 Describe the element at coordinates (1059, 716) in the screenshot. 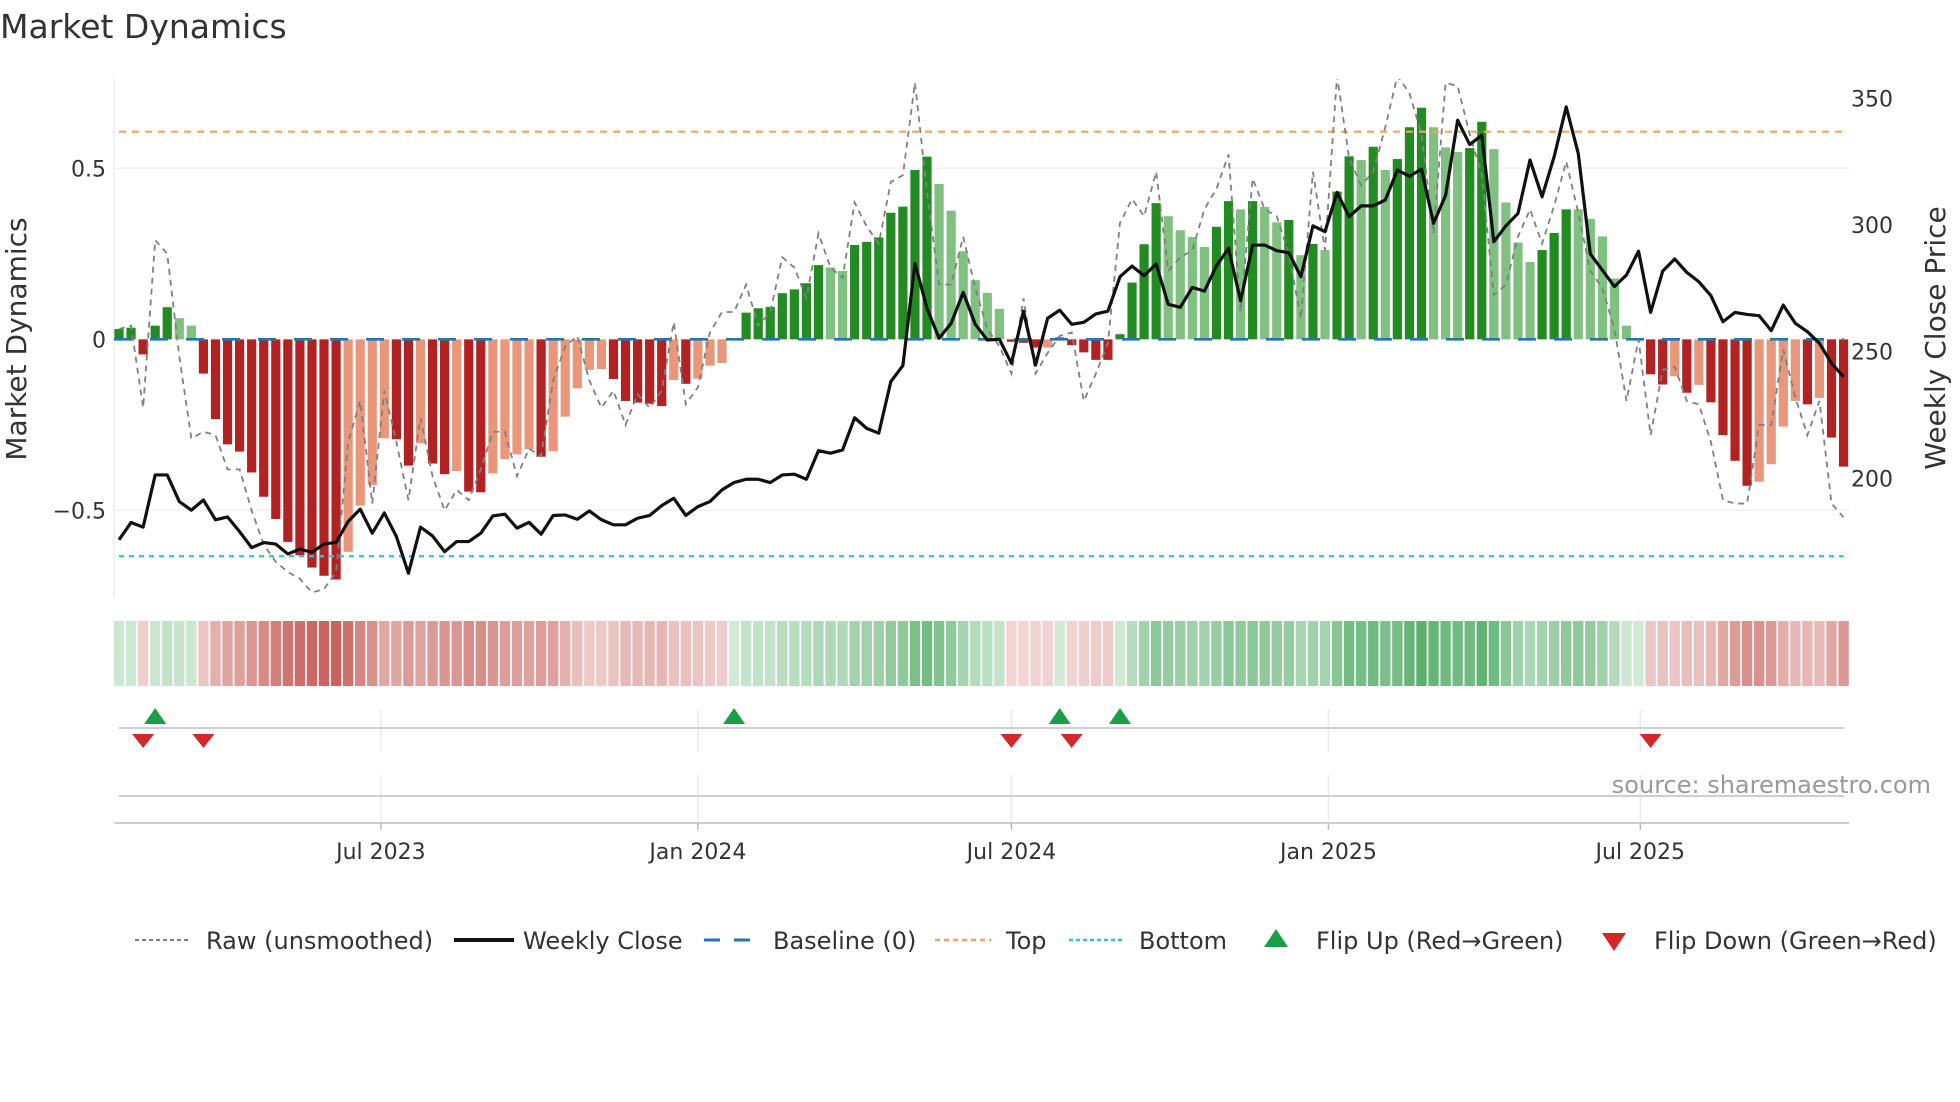

I see `flip-up-marker` at that location.